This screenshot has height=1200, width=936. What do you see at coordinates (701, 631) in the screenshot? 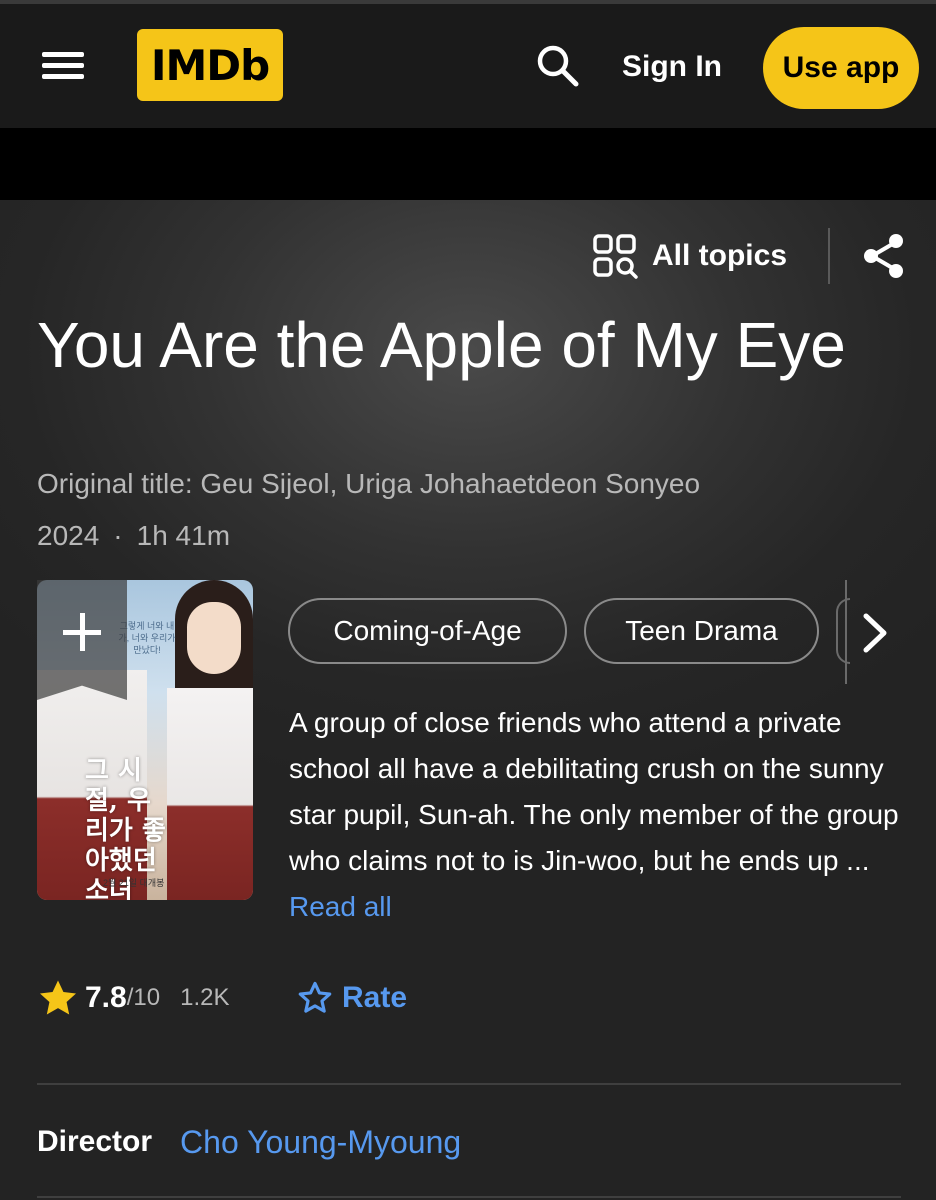
I see `genre-chip: Teen Drama` at bounding box center [701, 631].